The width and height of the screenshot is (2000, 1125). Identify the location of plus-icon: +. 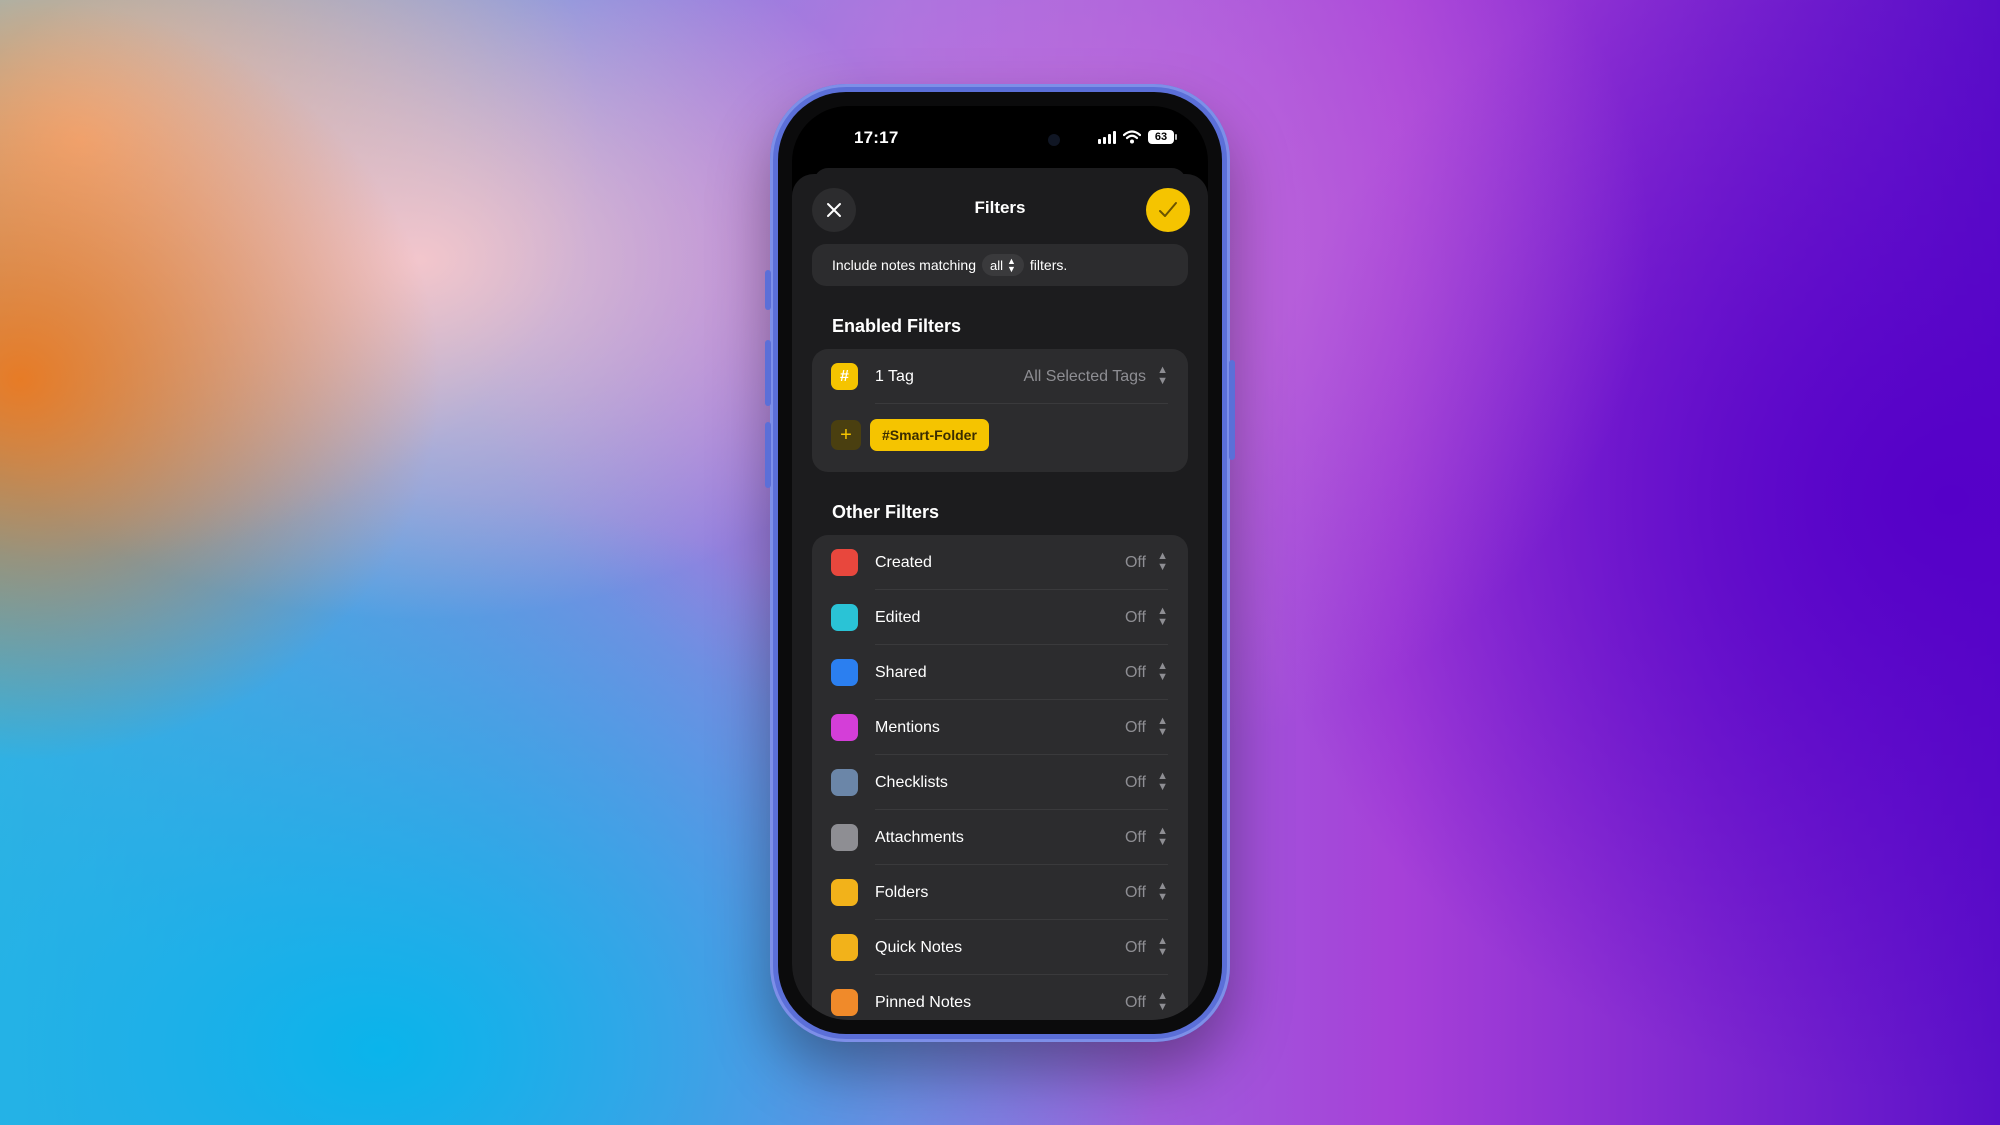
(846, 434).